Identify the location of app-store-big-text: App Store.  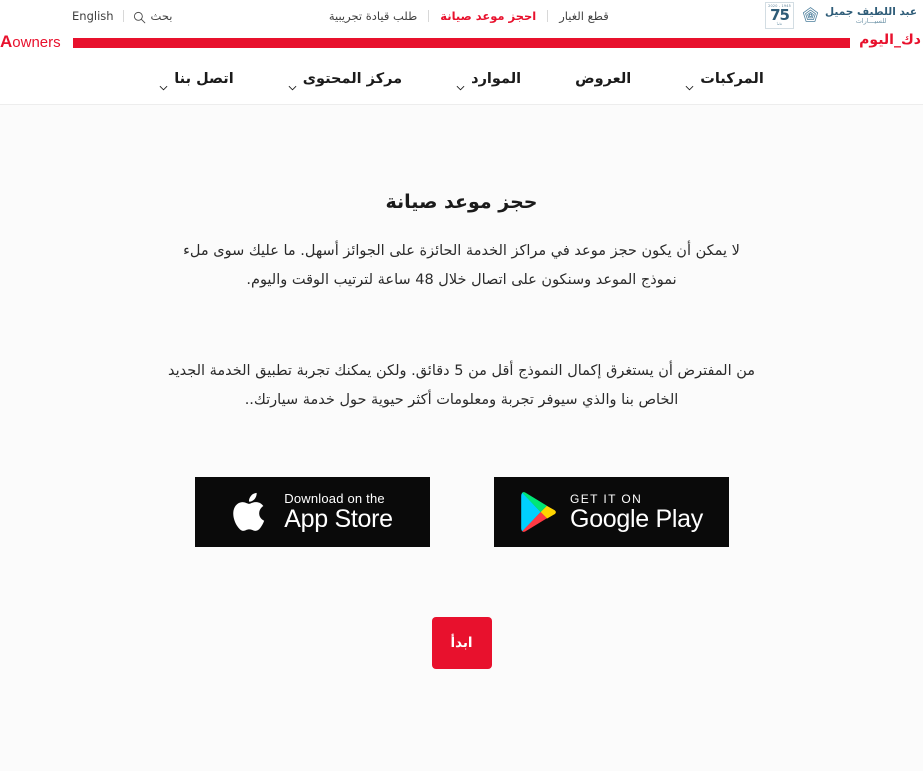
(338, 519).